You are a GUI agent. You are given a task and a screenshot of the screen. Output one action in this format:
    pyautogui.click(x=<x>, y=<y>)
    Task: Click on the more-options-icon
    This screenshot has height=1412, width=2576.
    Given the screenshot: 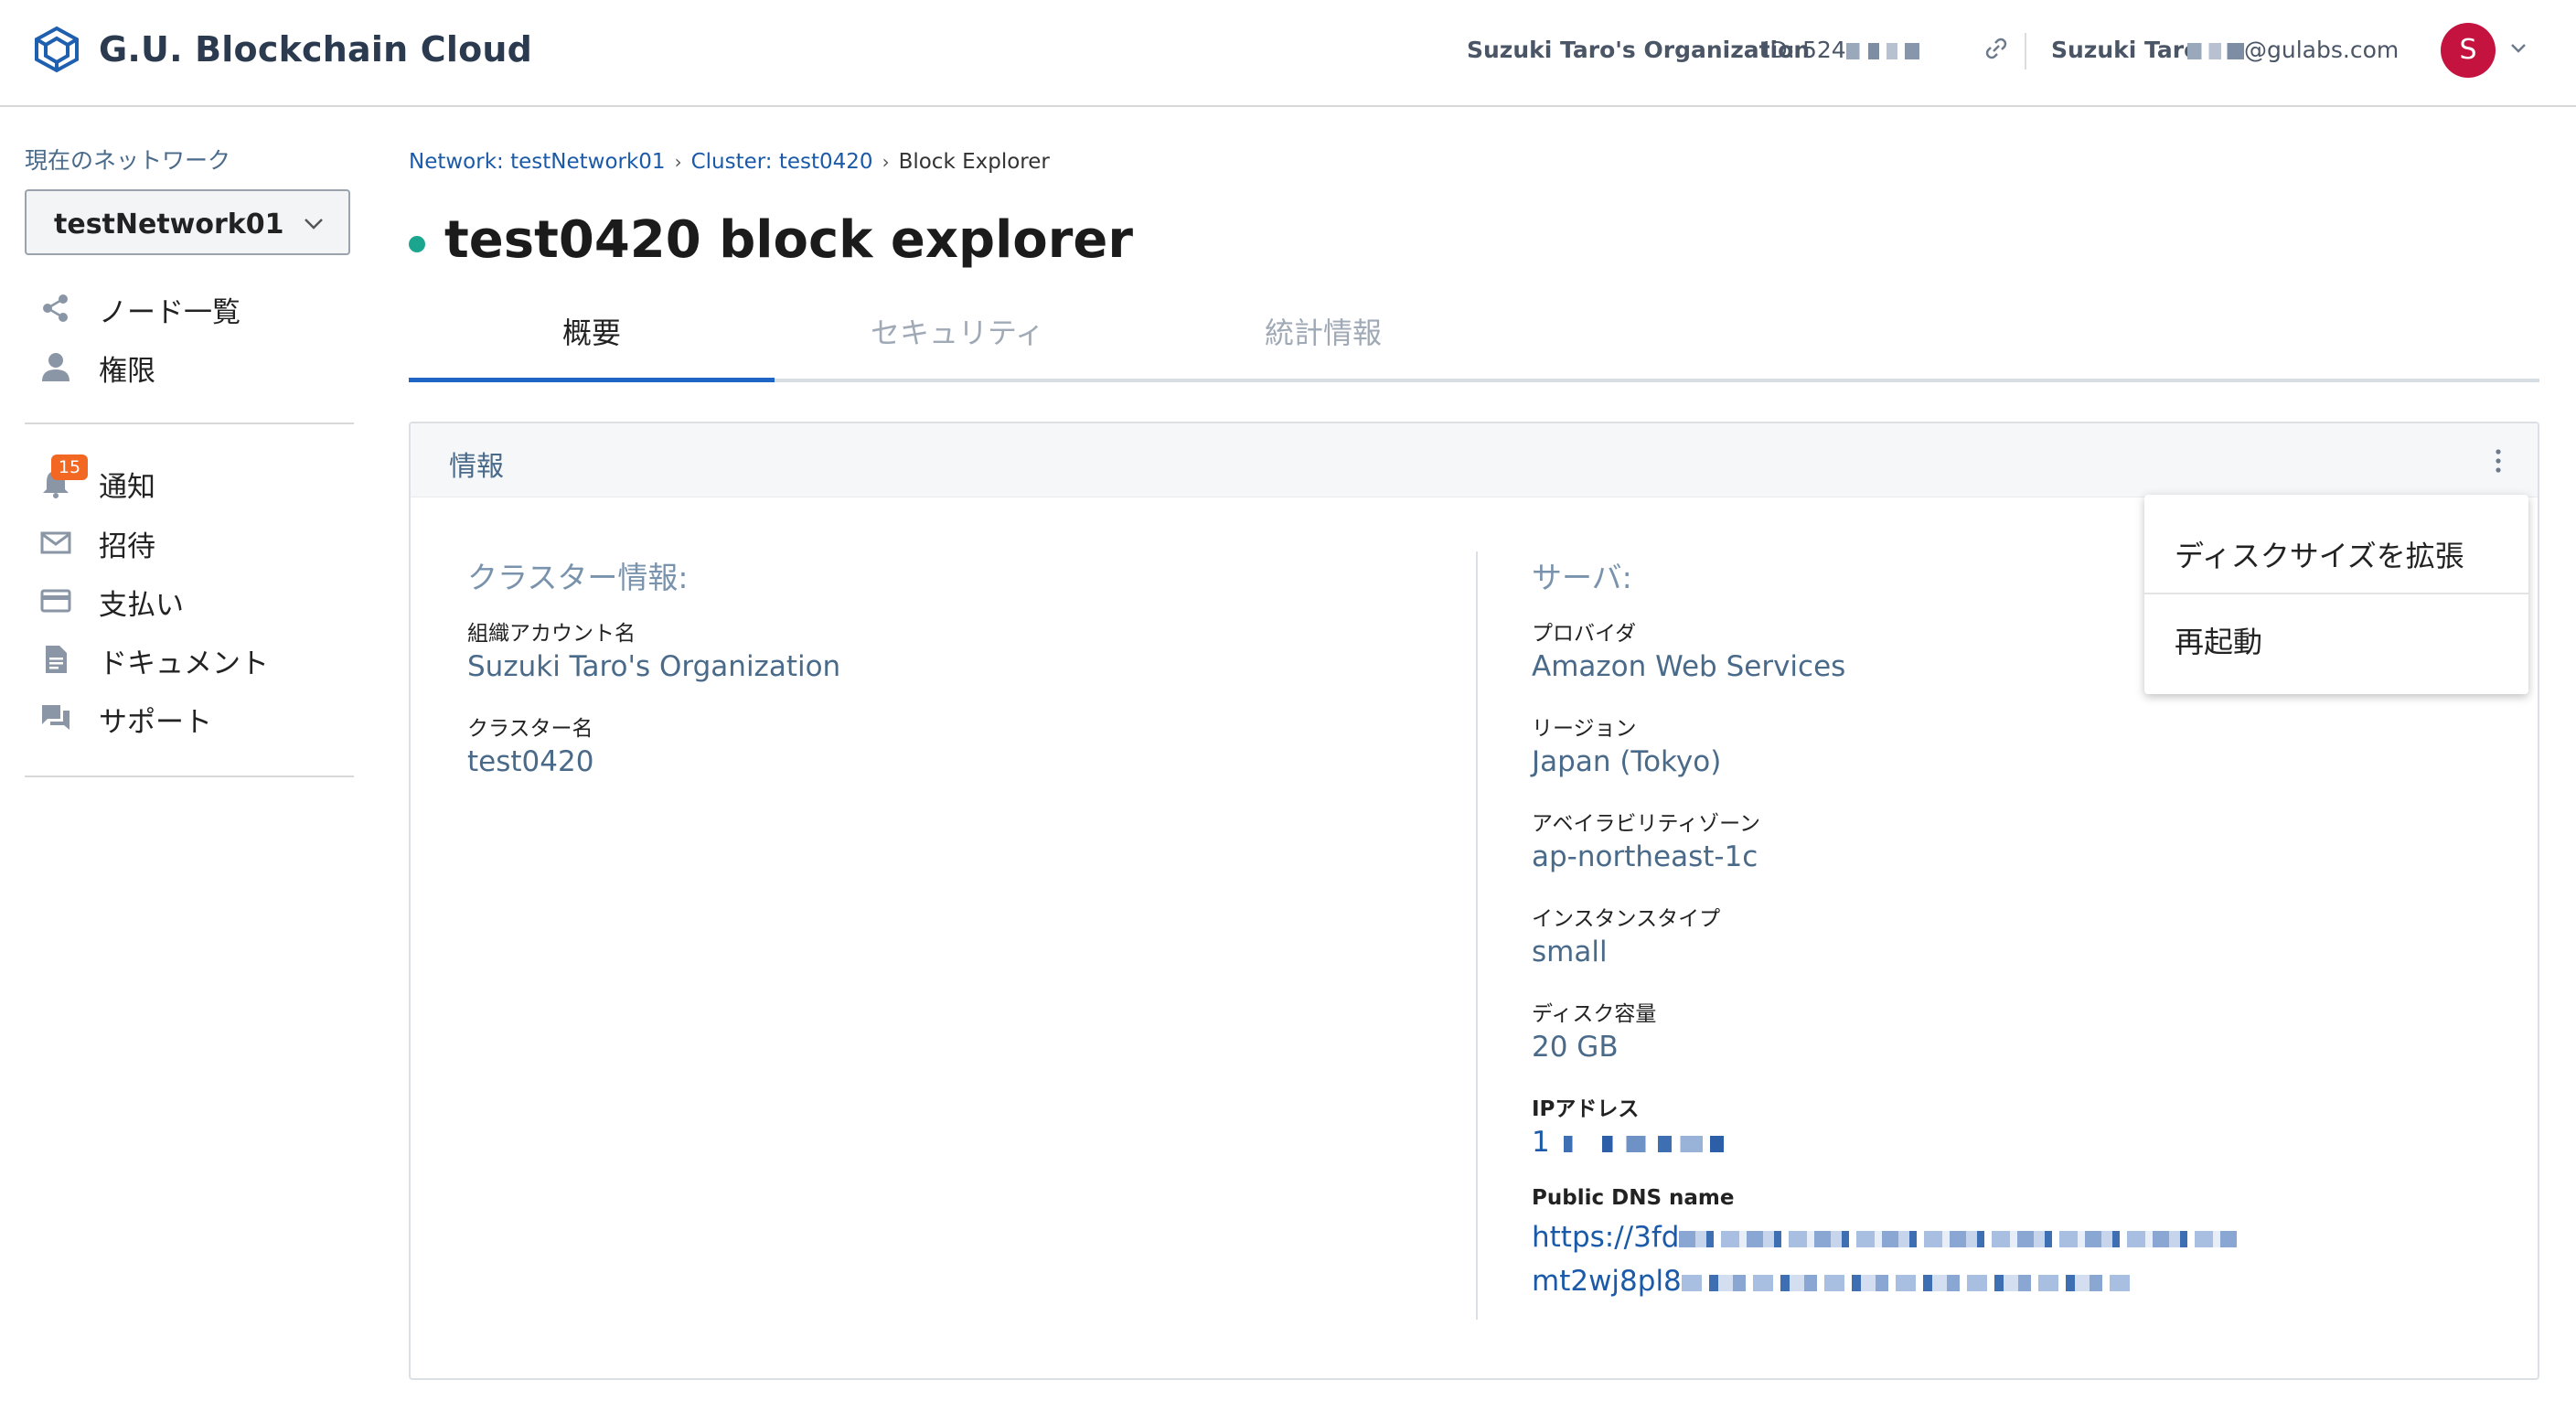 What is the action you would take?
    pyautogui.click(x=2498, y=461)
    